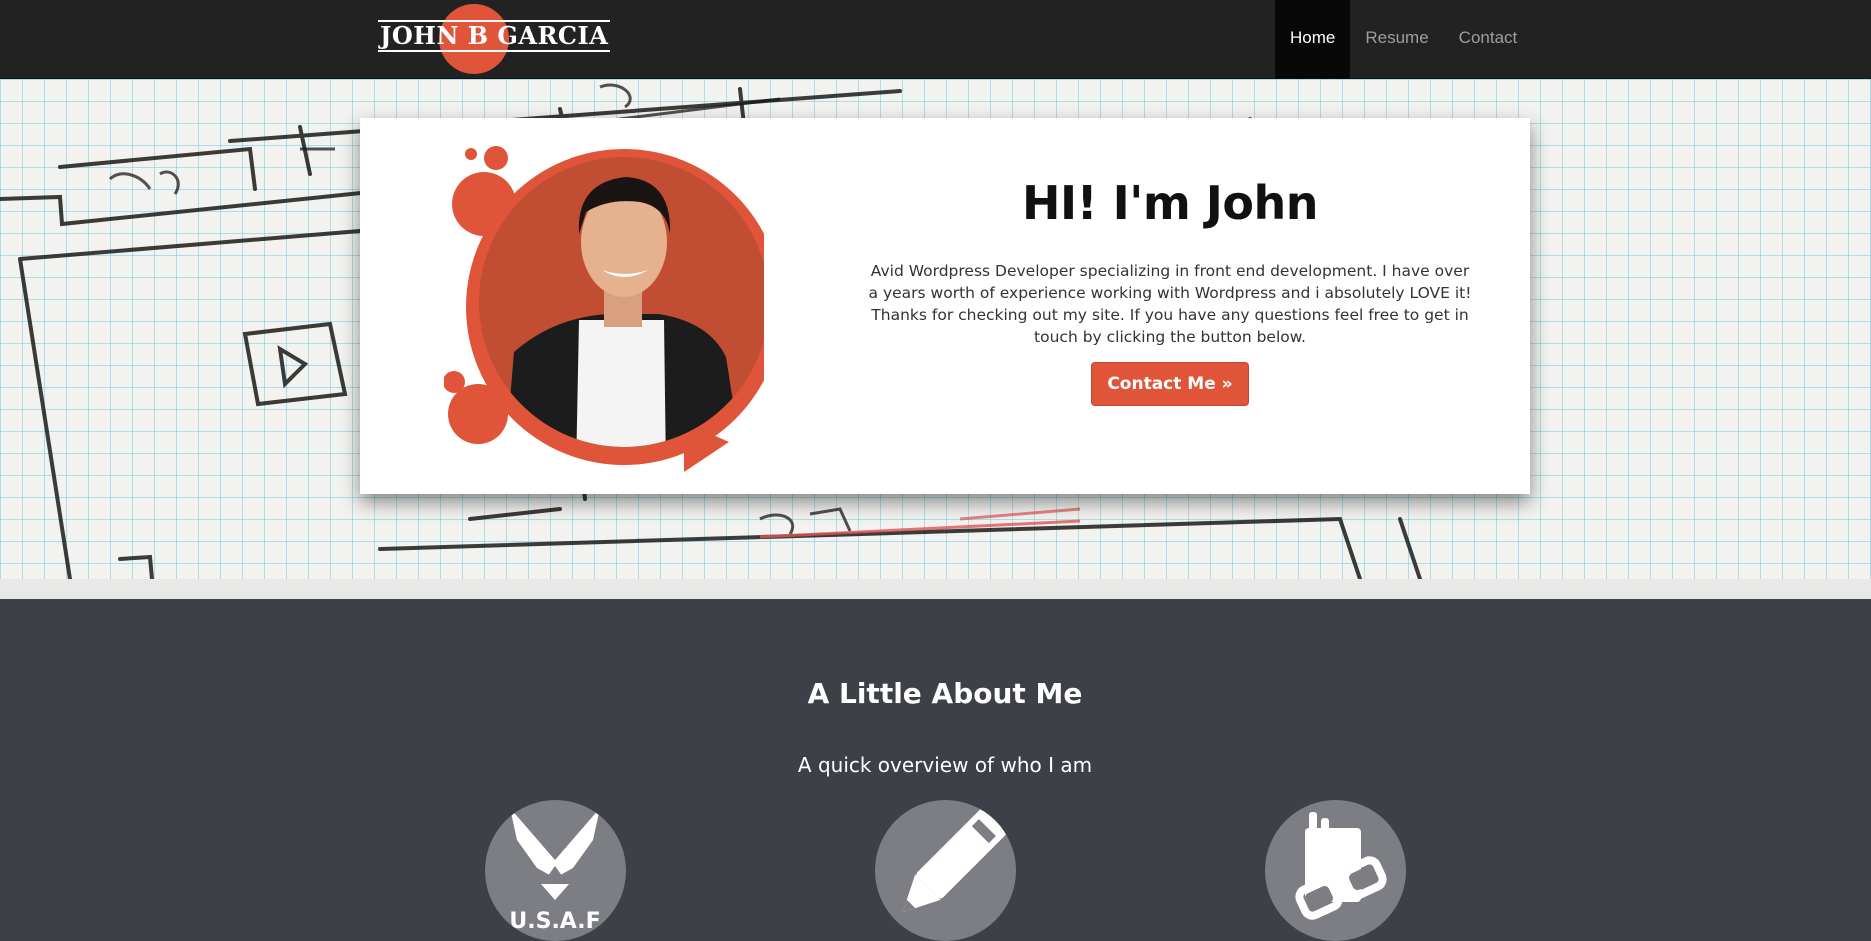  What do you see at coordinates (935, 39) in the screenshot?
I see `navbar: JOHN B GARCIA Home Resume Contact` at bounding box center [935, 39].